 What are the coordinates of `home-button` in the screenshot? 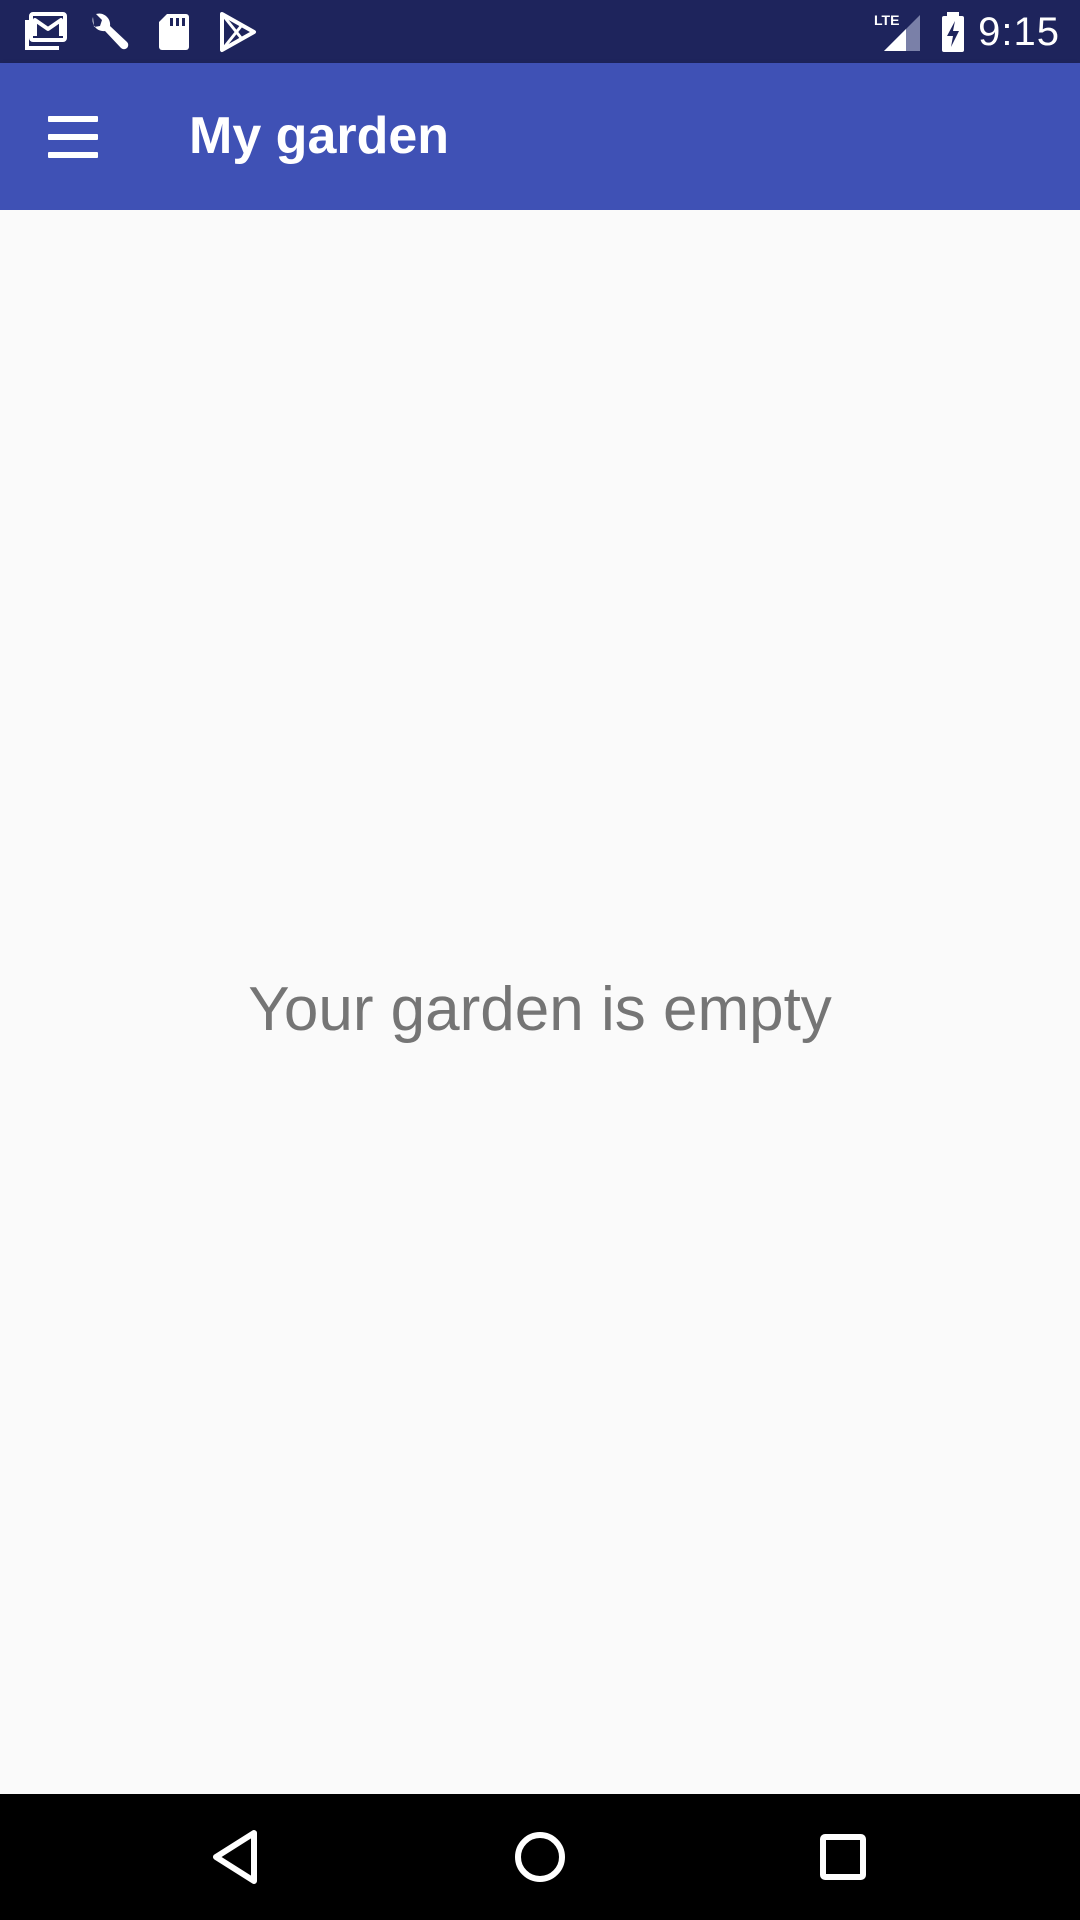 It's located at (540, 1857).